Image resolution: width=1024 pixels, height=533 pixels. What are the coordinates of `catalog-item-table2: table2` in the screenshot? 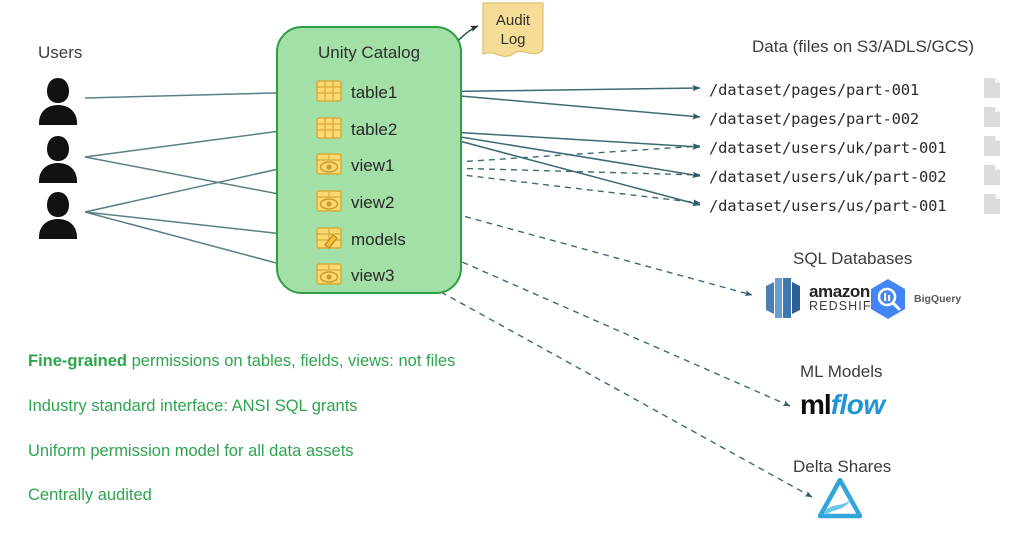 It's located at (356, 130).